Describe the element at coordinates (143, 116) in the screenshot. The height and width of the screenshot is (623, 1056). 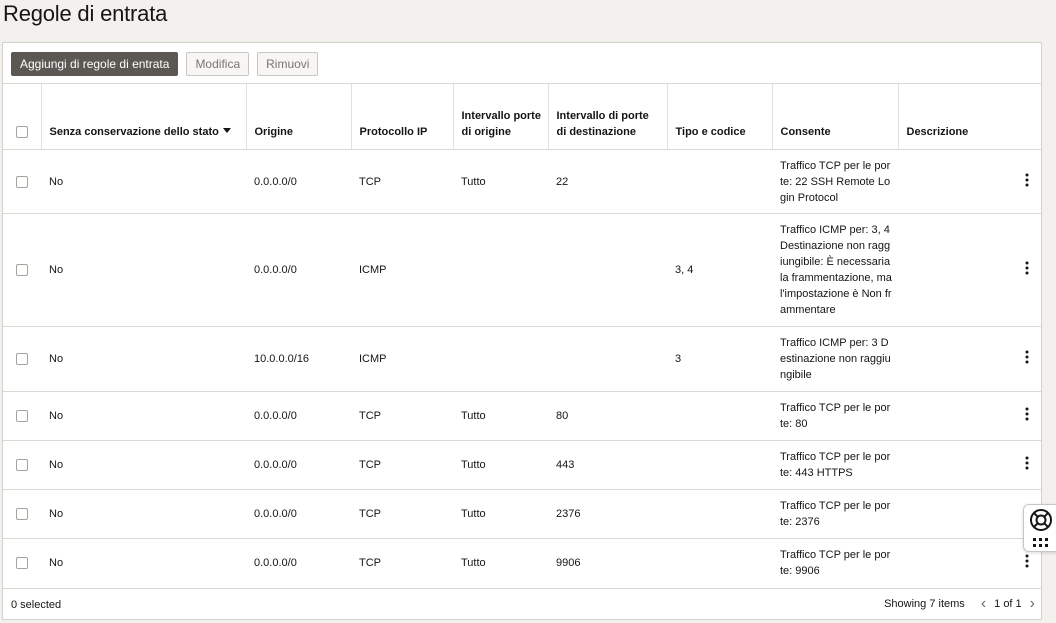
I see `column-stateless: Senza conservazione dello stato` at that location.